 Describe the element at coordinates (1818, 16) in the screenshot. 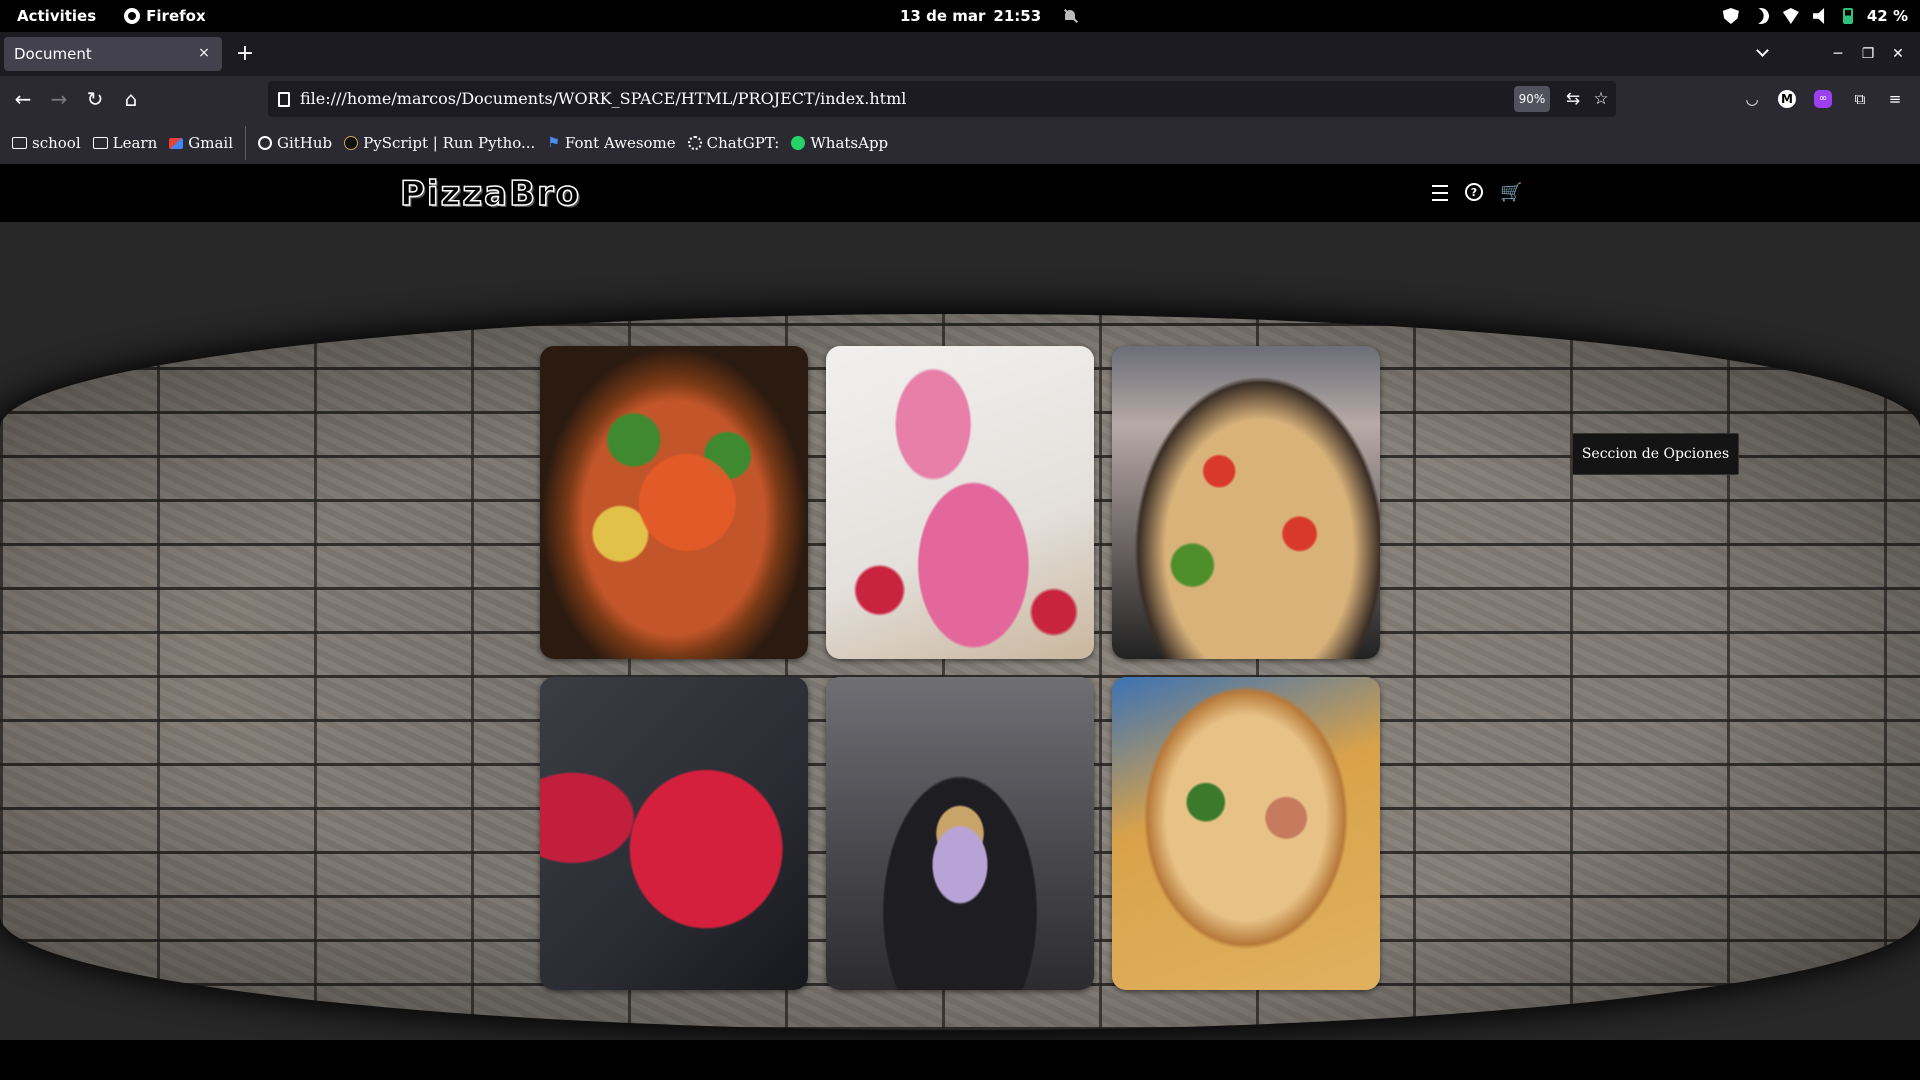

I see `volume-icon` at that location.